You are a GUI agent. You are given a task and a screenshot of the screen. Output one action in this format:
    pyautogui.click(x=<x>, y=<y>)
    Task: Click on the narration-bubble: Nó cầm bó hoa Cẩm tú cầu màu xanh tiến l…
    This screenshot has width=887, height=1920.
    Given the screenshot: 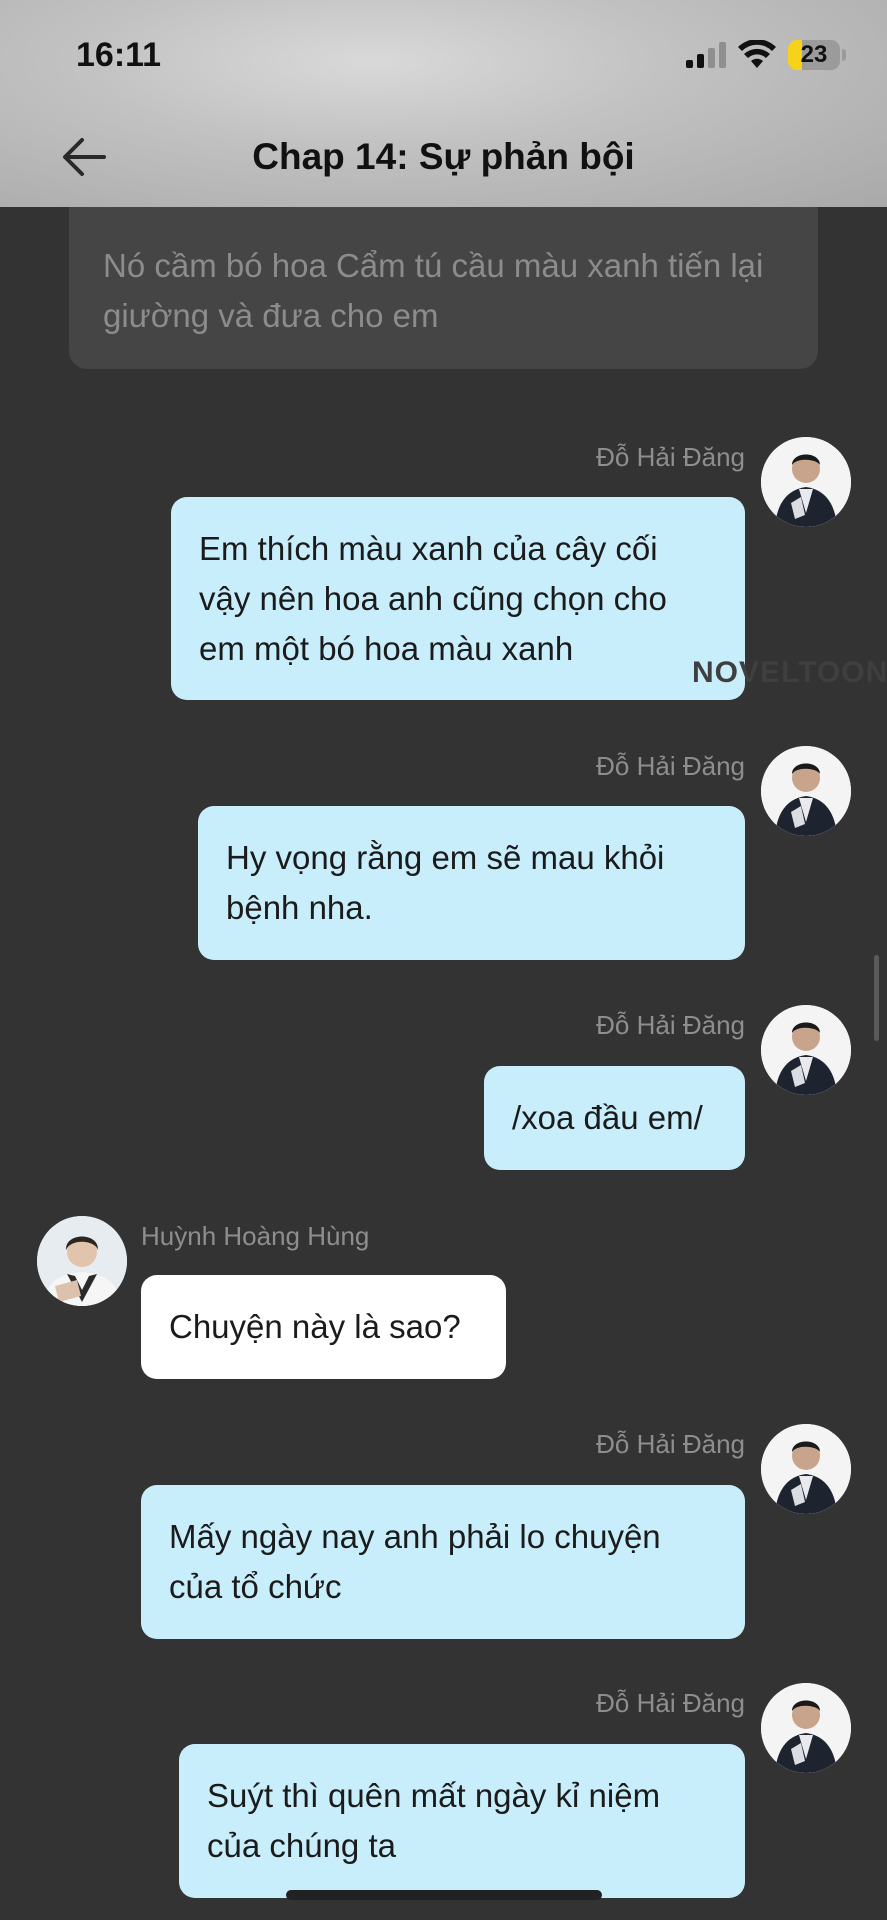 What is the action you would take?
    pyautogui.click(x=443, y=288)
    